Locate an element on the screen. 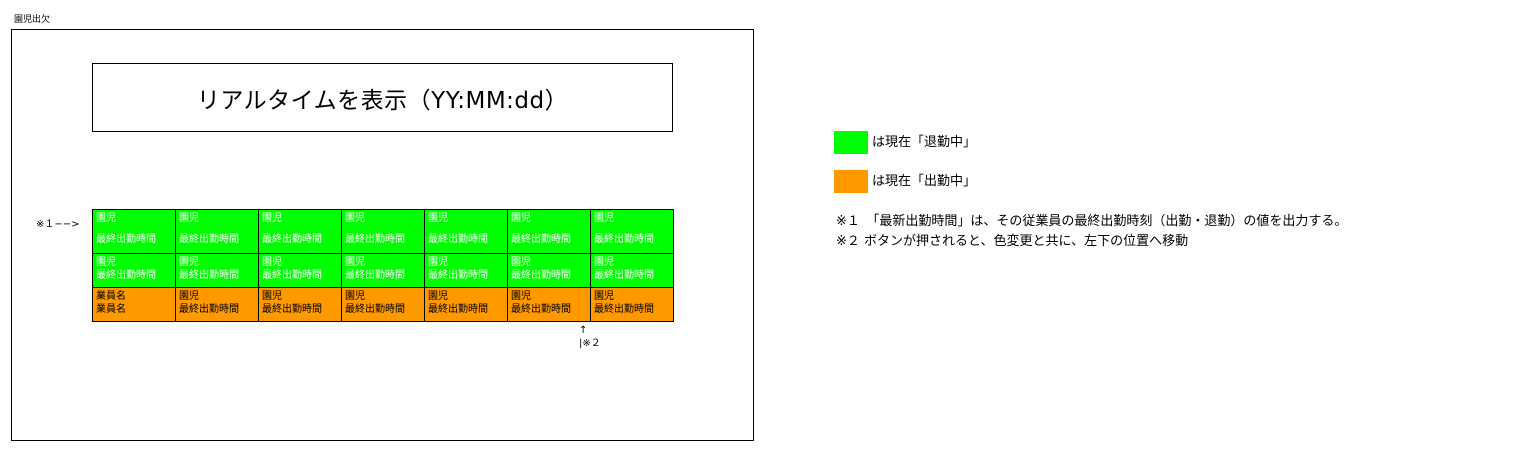 The image size is (1535, 462). cell-name: 業員名 is located at coordinates (111, 296).